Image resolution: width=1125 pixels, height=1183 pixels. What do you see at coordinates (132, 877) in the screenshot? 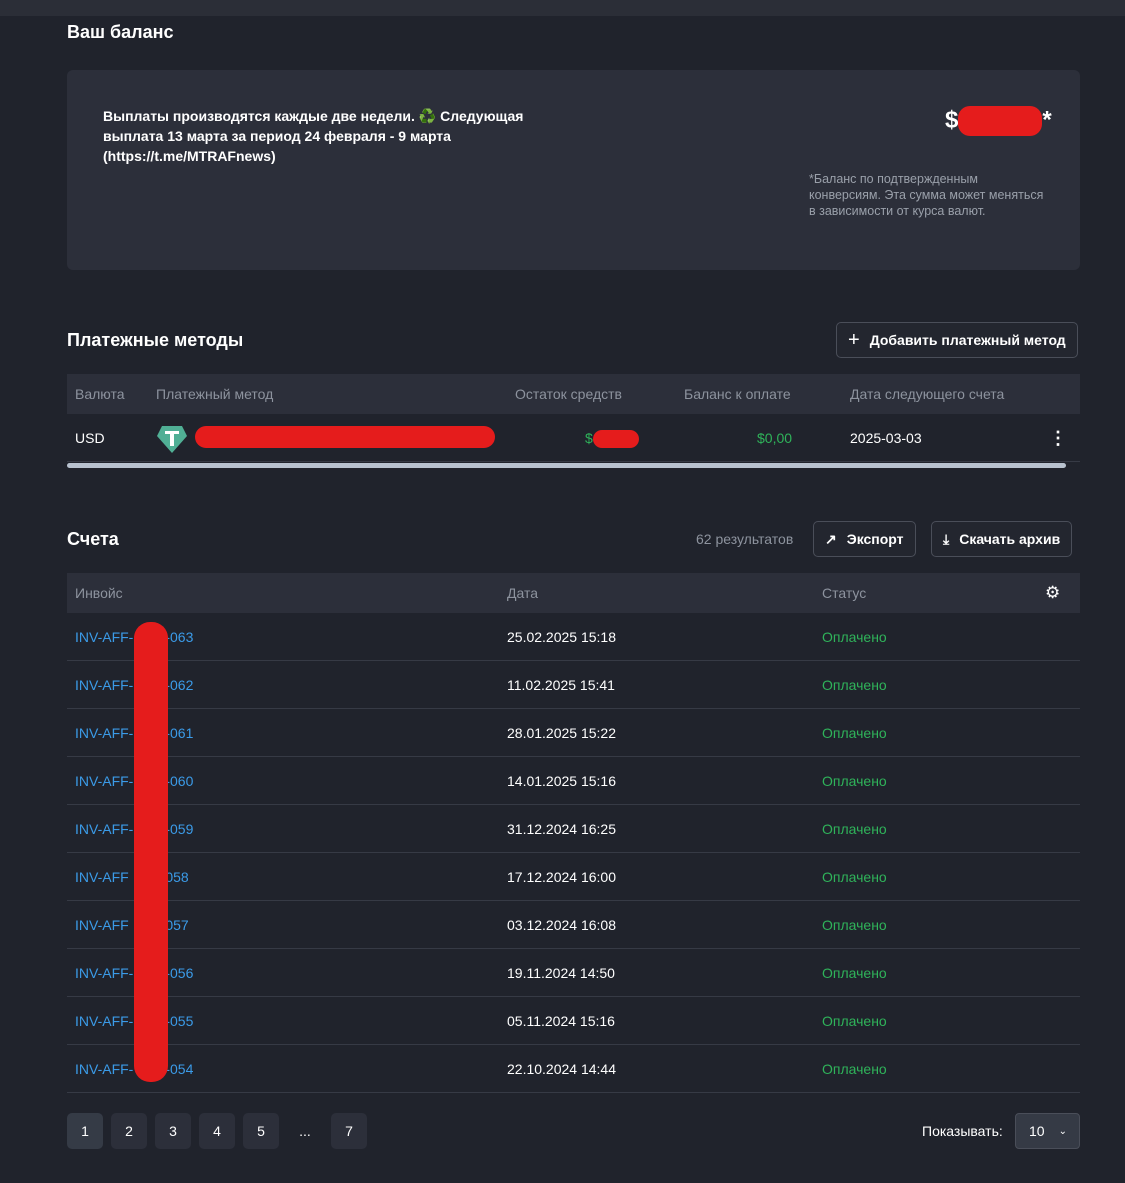
I see `invoice-link: INV-AFF -058` at bounding box center [132, 877].